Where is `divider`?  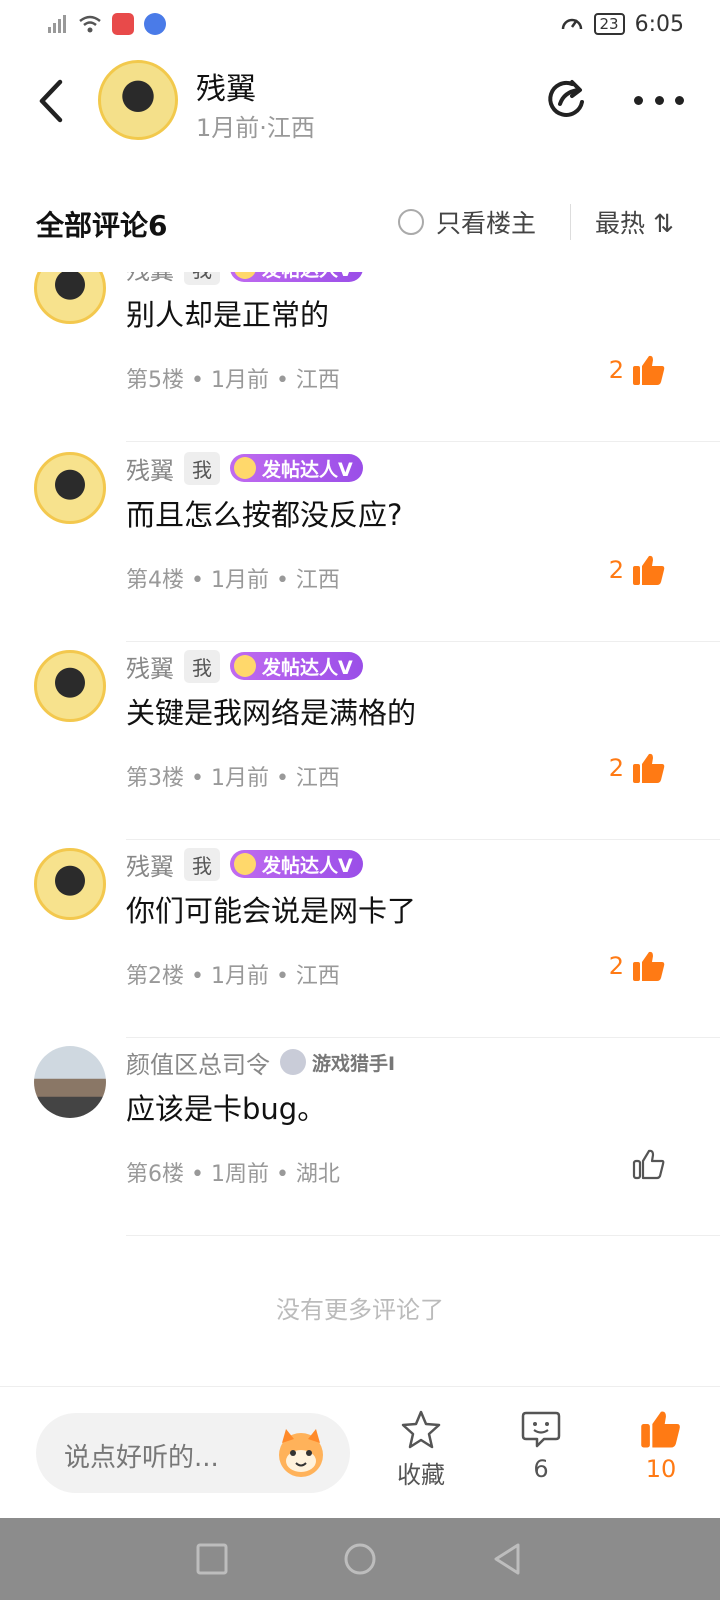
divider is located at coordinates (570, 222).